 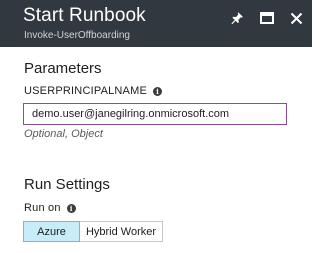 What do you see at coordinates (84, 15) in the screenshot?
I see `blade-title: Start Runbook` at bounding box center [84, 15].